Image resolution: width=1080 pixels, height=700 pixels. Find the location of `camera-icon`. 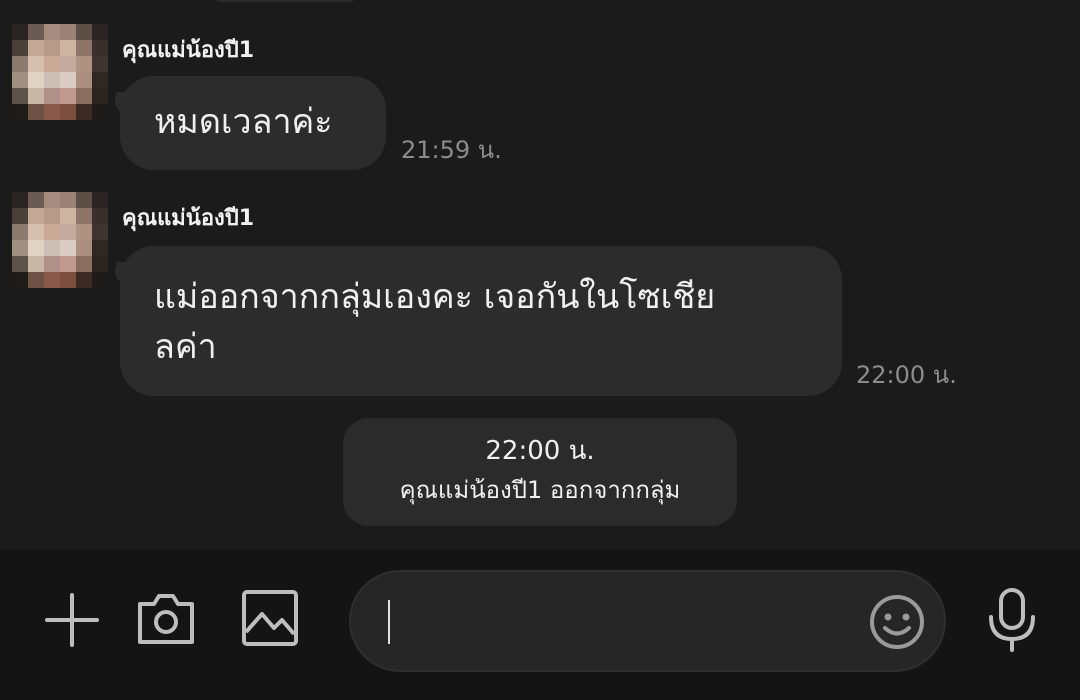

camera-icon is located at coordinates (166, 618).